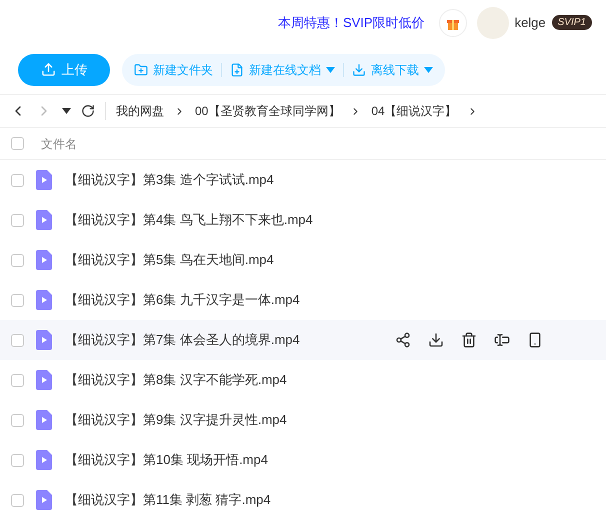 The height and width of the screenshot is (521, 606). Describe the element at coordinates (176, 380) in the screenshot. I see `file-name: 【细说汉字】第8集 汉字不能学死.mp4` at that location.